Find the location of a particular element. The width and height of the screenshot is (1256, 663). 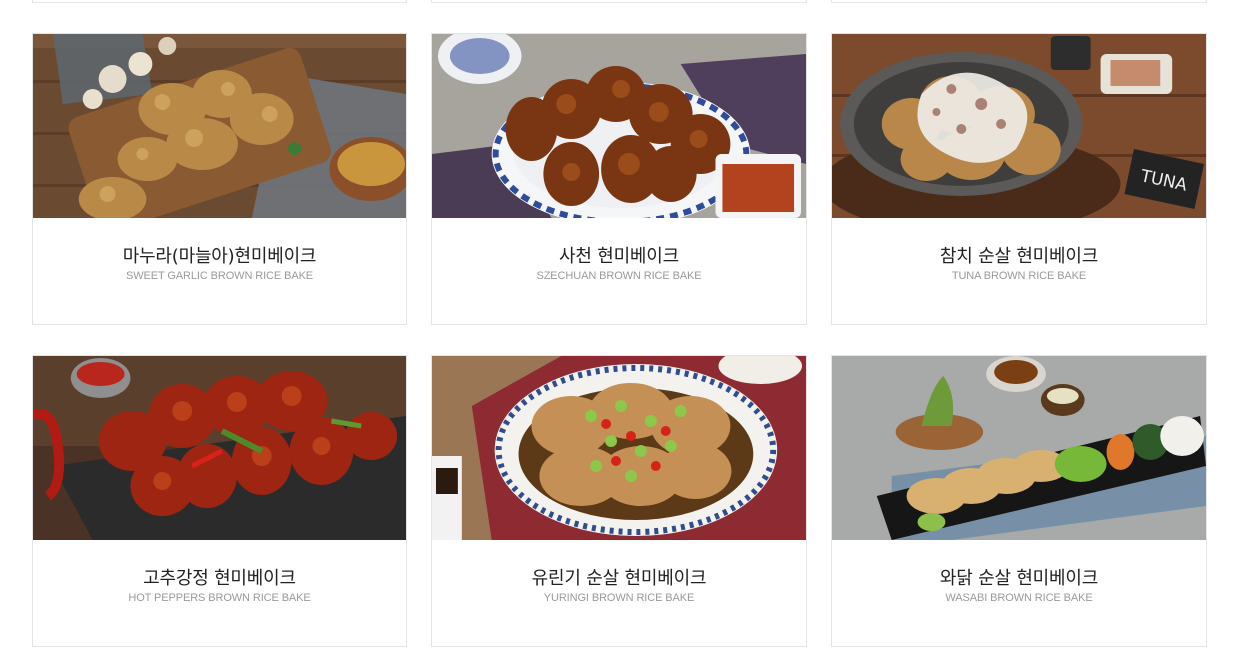

hot-peppers-chicken-photo is located at coordinates (219, 448).